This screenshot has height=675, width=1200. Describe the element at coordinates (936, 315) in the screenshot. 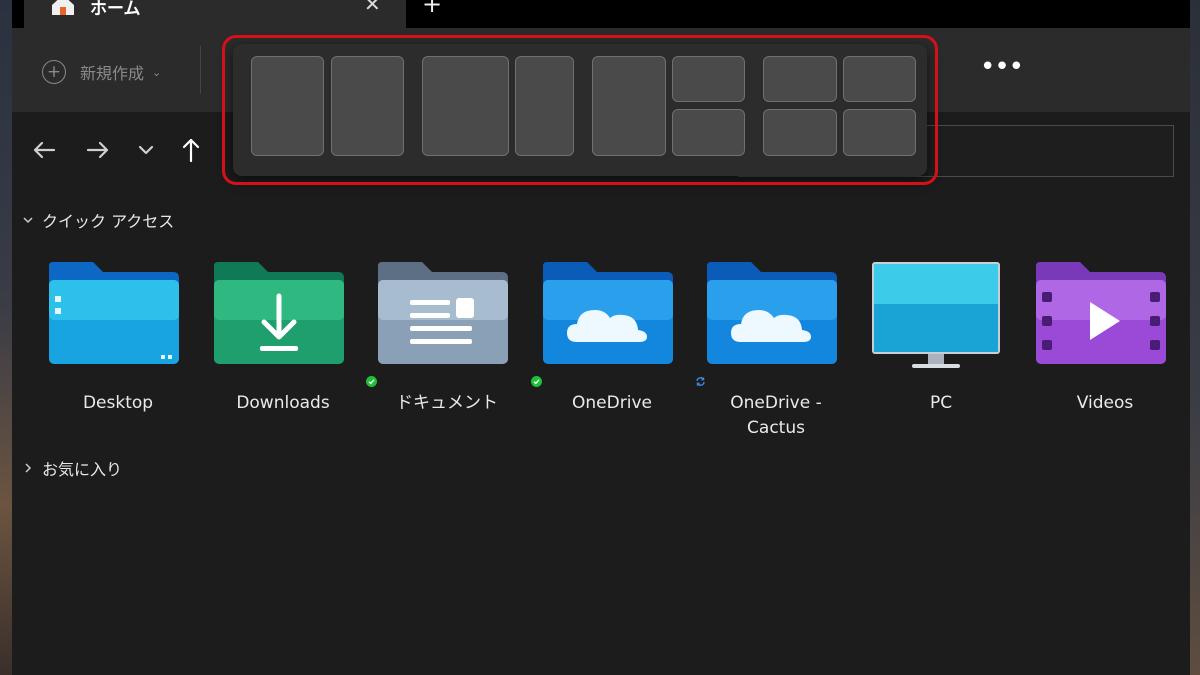

I see `monitor-icon` at that location.